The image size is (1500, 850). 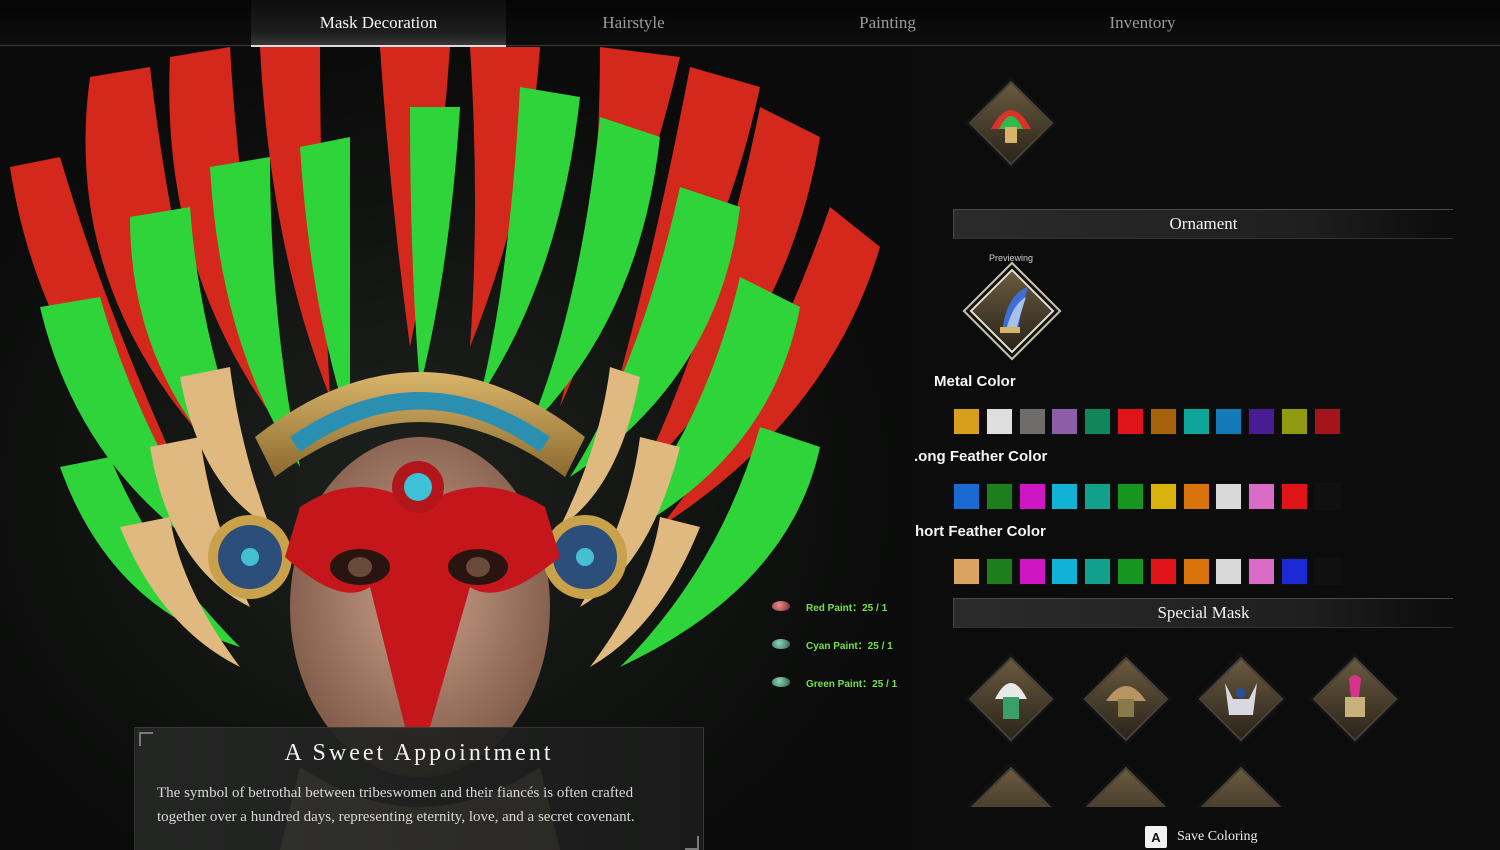 What do you see at coordinates (692, 843) in the screenshot?
I see `corner-ornament` at bounding box center [692, 843].